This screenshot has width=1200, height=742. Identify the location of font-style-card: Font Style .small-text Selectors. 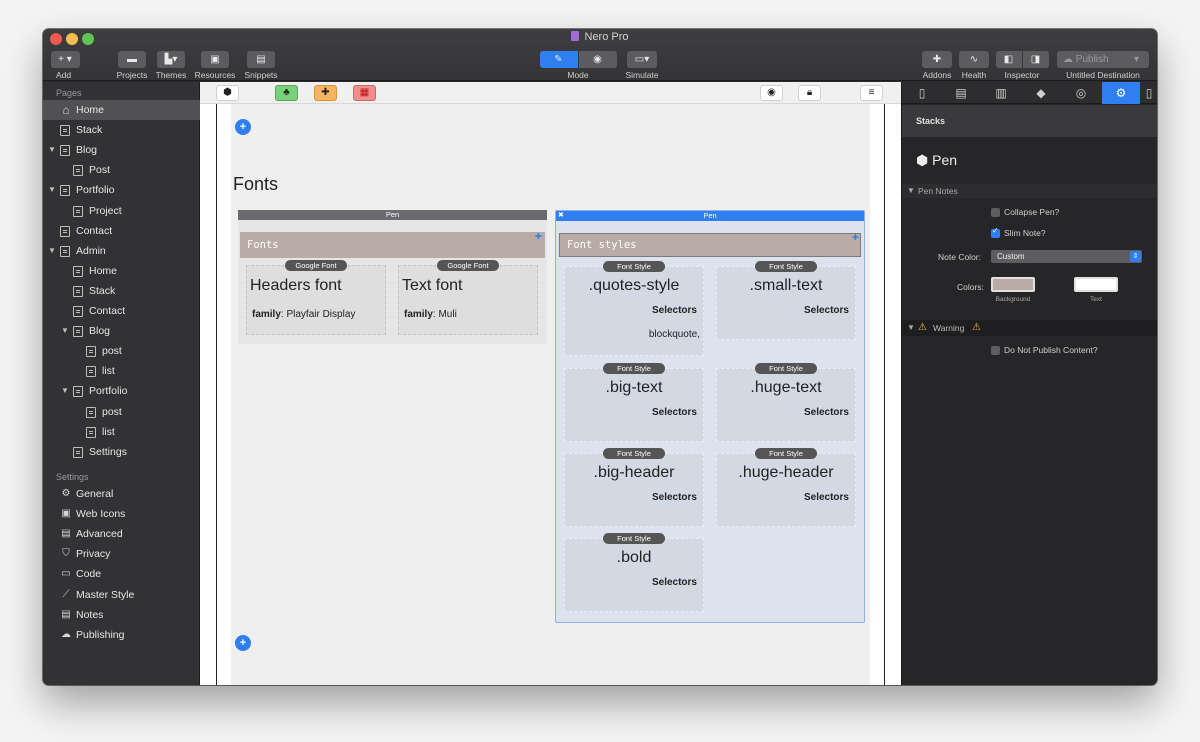
(786, 300).